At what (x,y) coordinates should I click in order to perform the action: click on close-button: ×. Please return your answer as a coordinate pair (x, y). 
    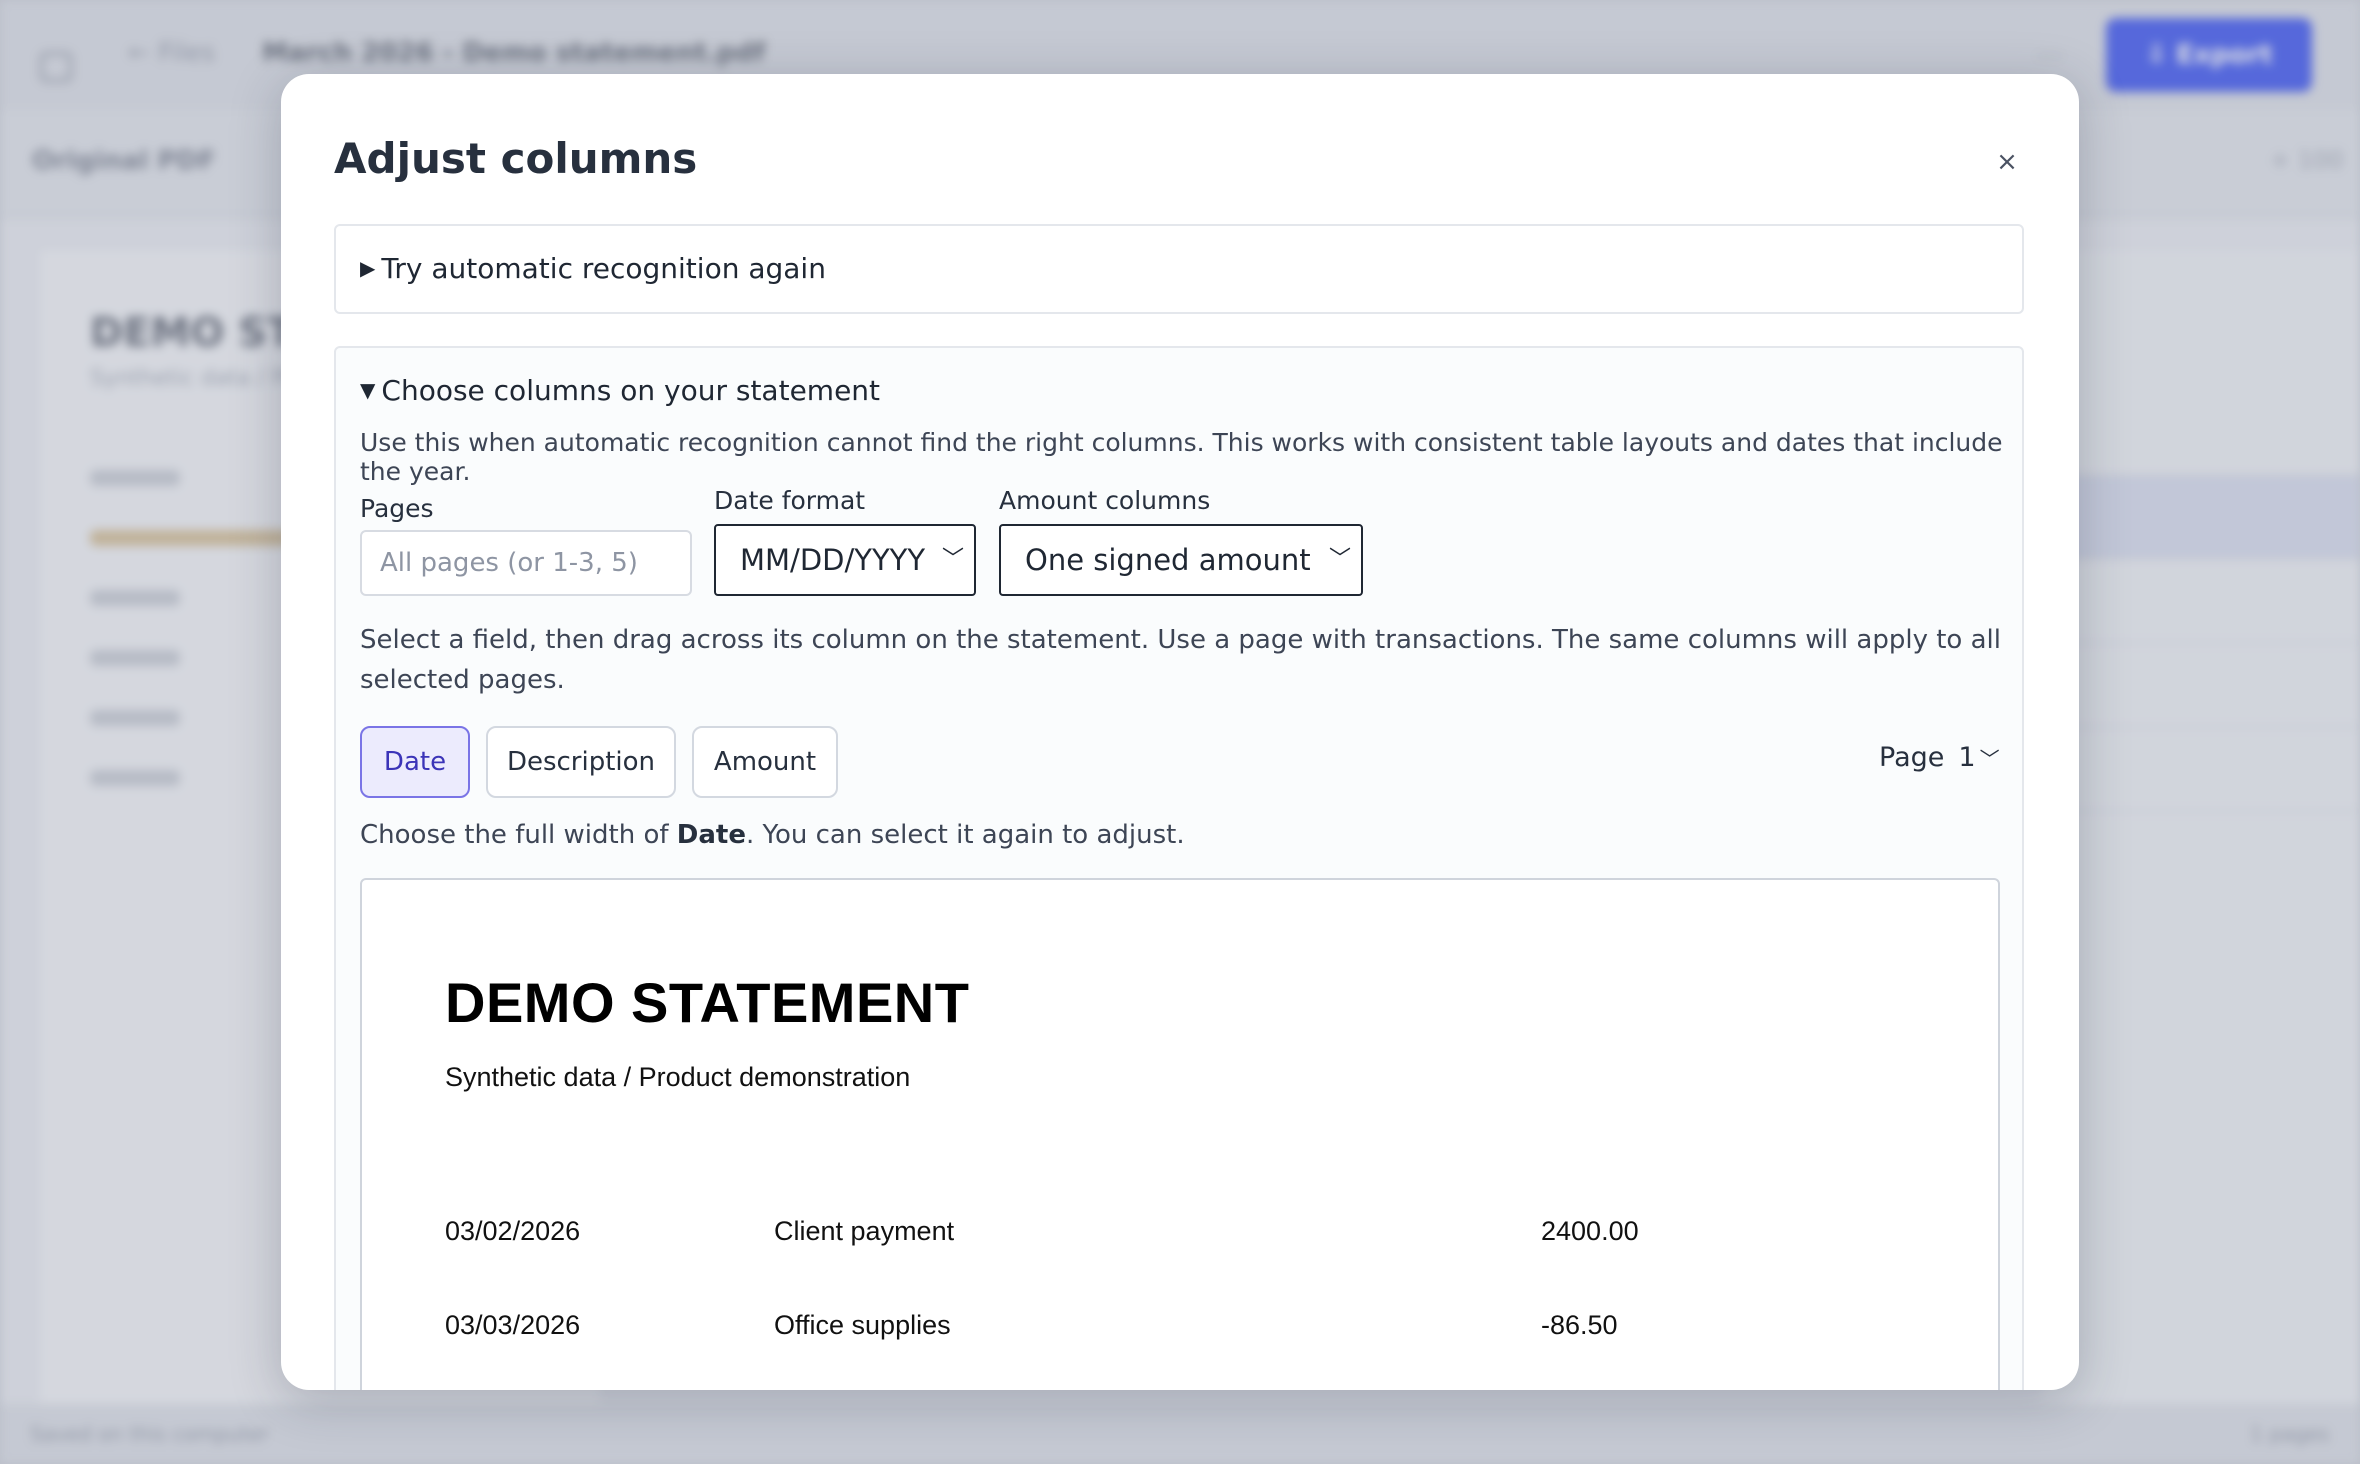
    Looking at the image, I should click on (2007, 162).